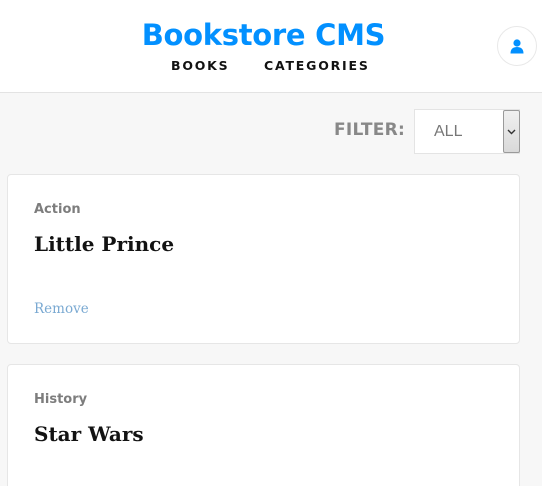  I want to click on book-title: Star Wars, so click(89, 434).